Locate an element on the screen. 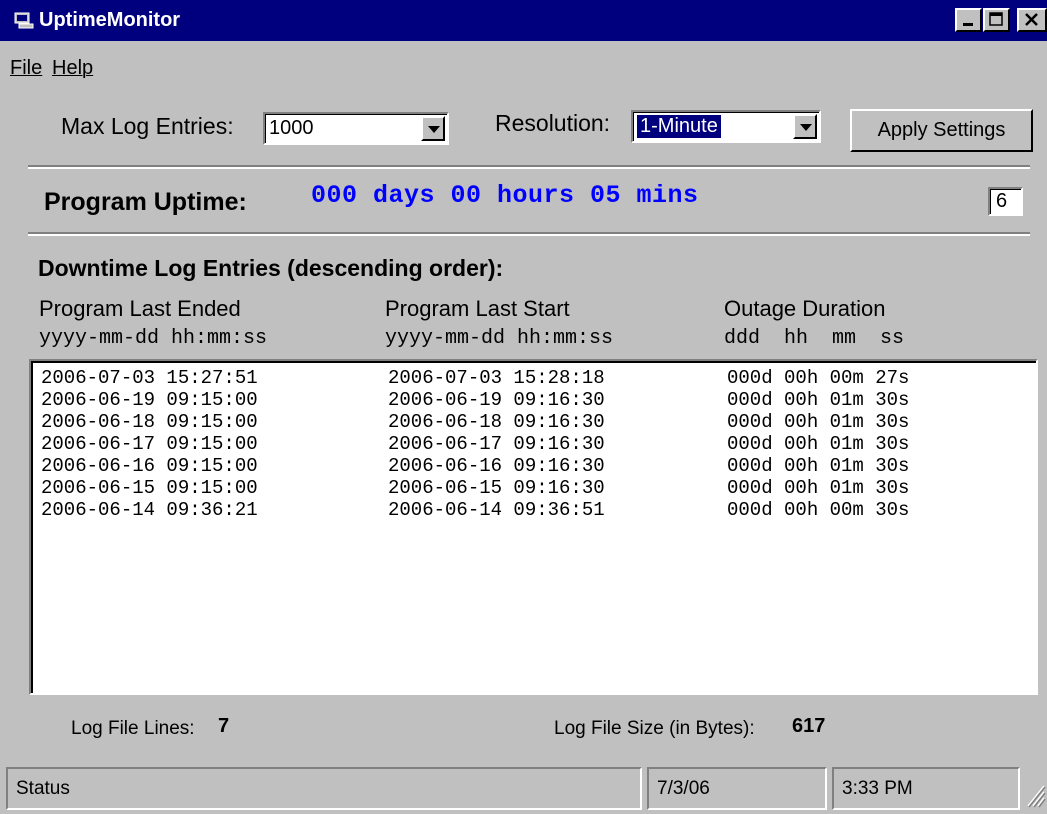 This screenshot has width=1047, height=814. menu-file-label: File is located at coordinates (26, 68).